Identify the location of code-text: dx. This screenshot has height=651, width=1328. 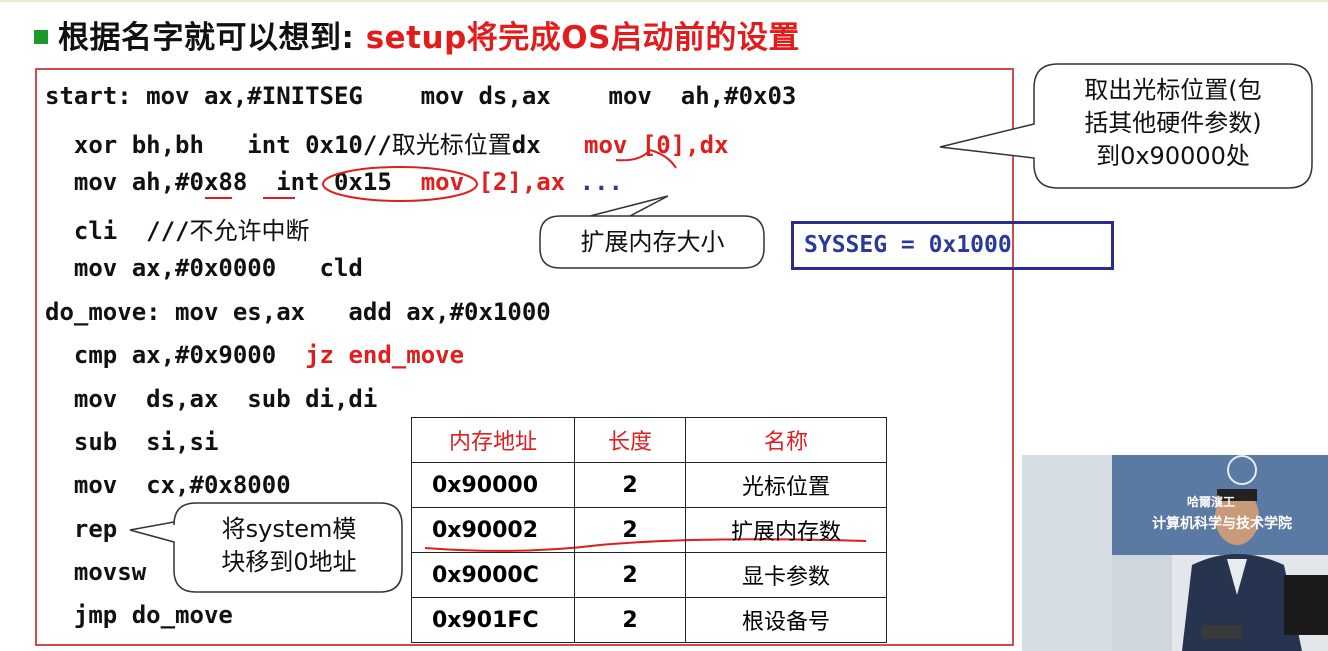
(548, 145).